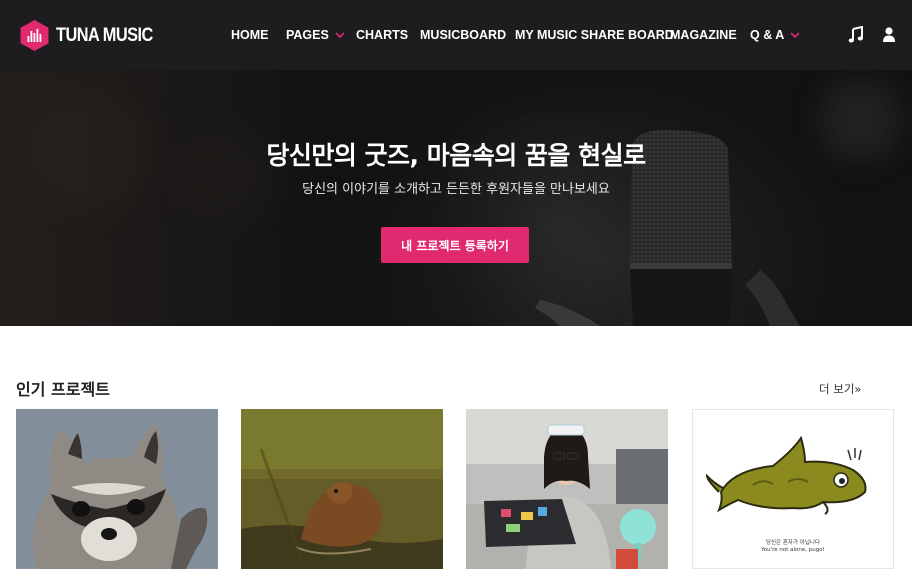 This screenshot has width=912, height=569. I want to click on microphone-image, so click(620, 218).